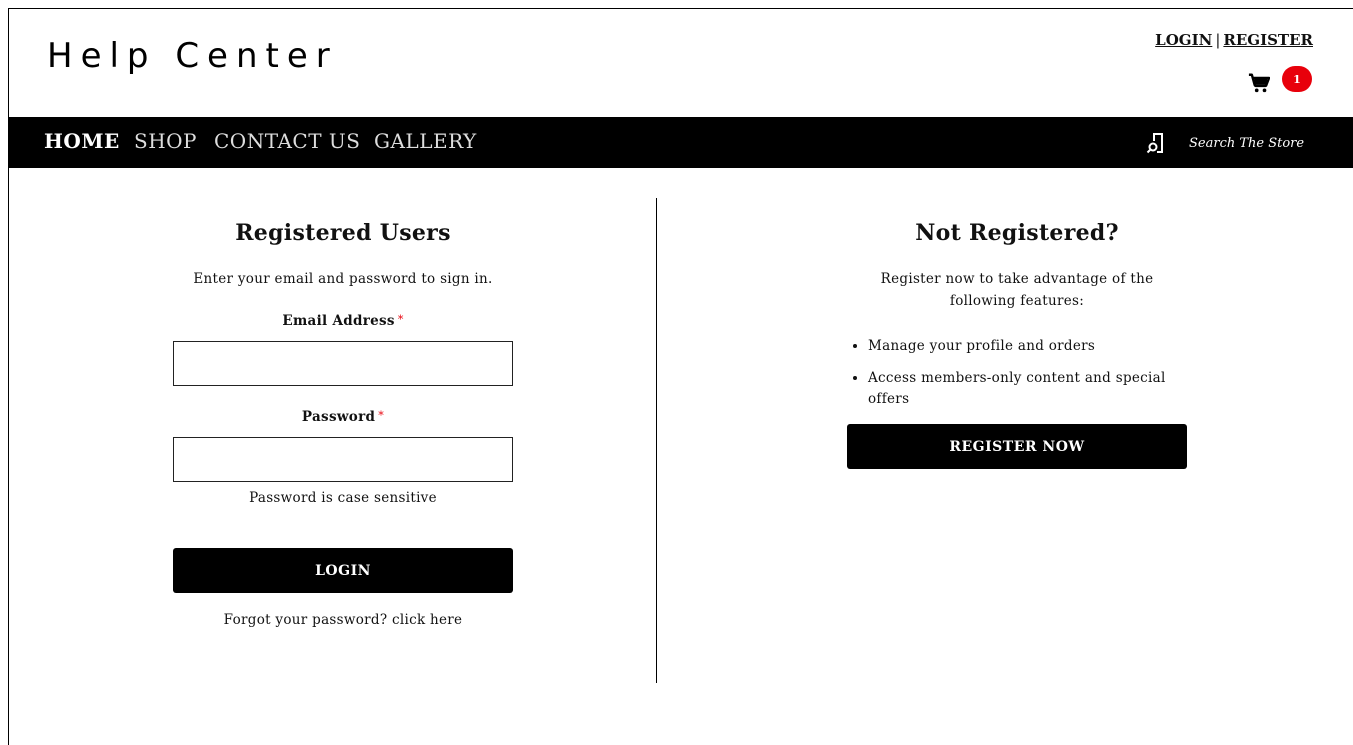 This screenshot has height=745, width=1353. I want to click on column-divider, so click(656, 440).